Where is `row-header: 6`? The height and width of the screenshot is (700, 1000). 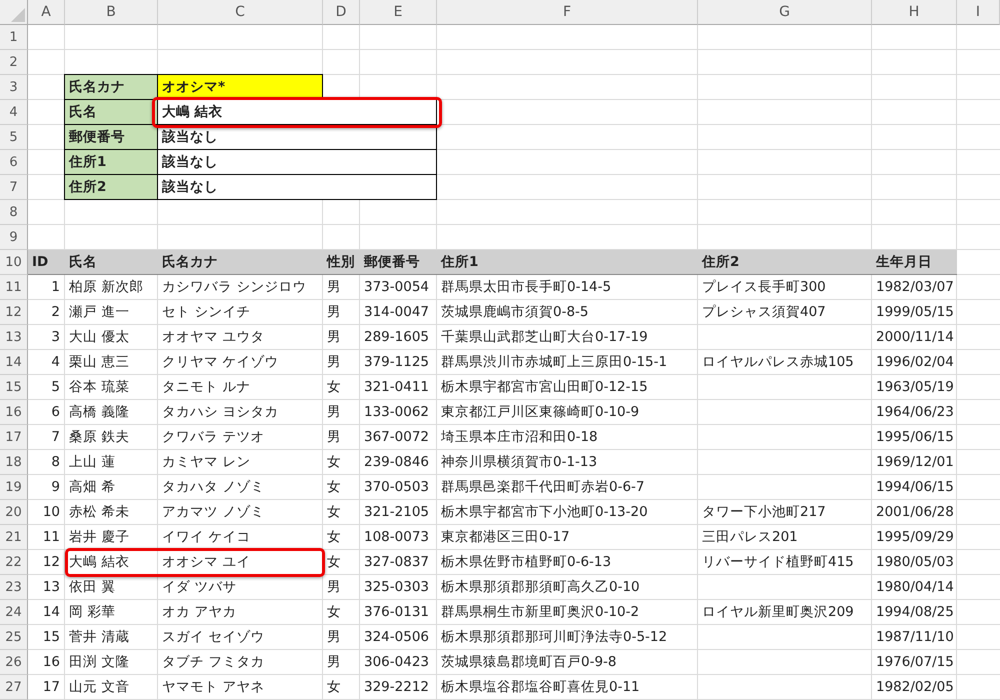
row-header: 6 is located at coordinates (14, 162).